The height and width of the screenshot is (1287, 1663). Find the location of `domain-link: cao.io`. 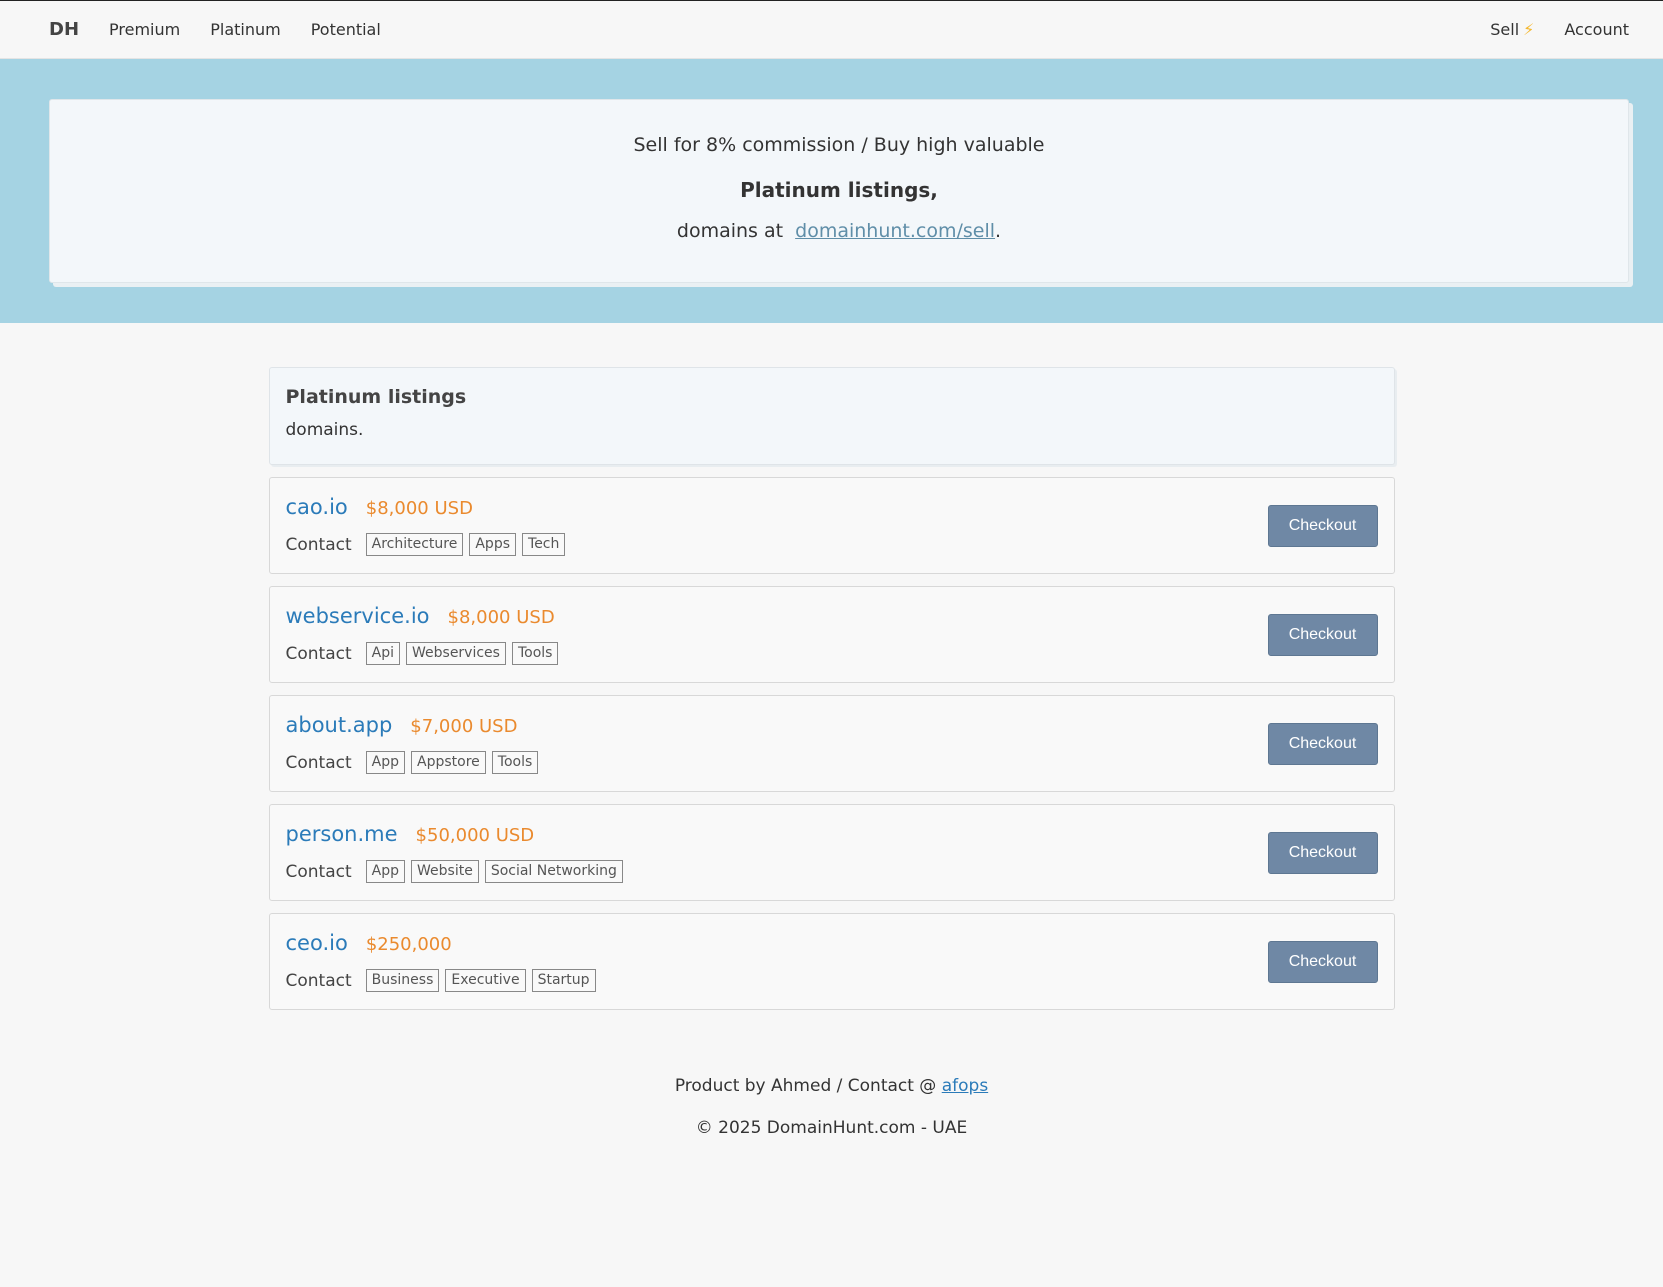

domain-link: cao.io is located at coordinates (317, 507).